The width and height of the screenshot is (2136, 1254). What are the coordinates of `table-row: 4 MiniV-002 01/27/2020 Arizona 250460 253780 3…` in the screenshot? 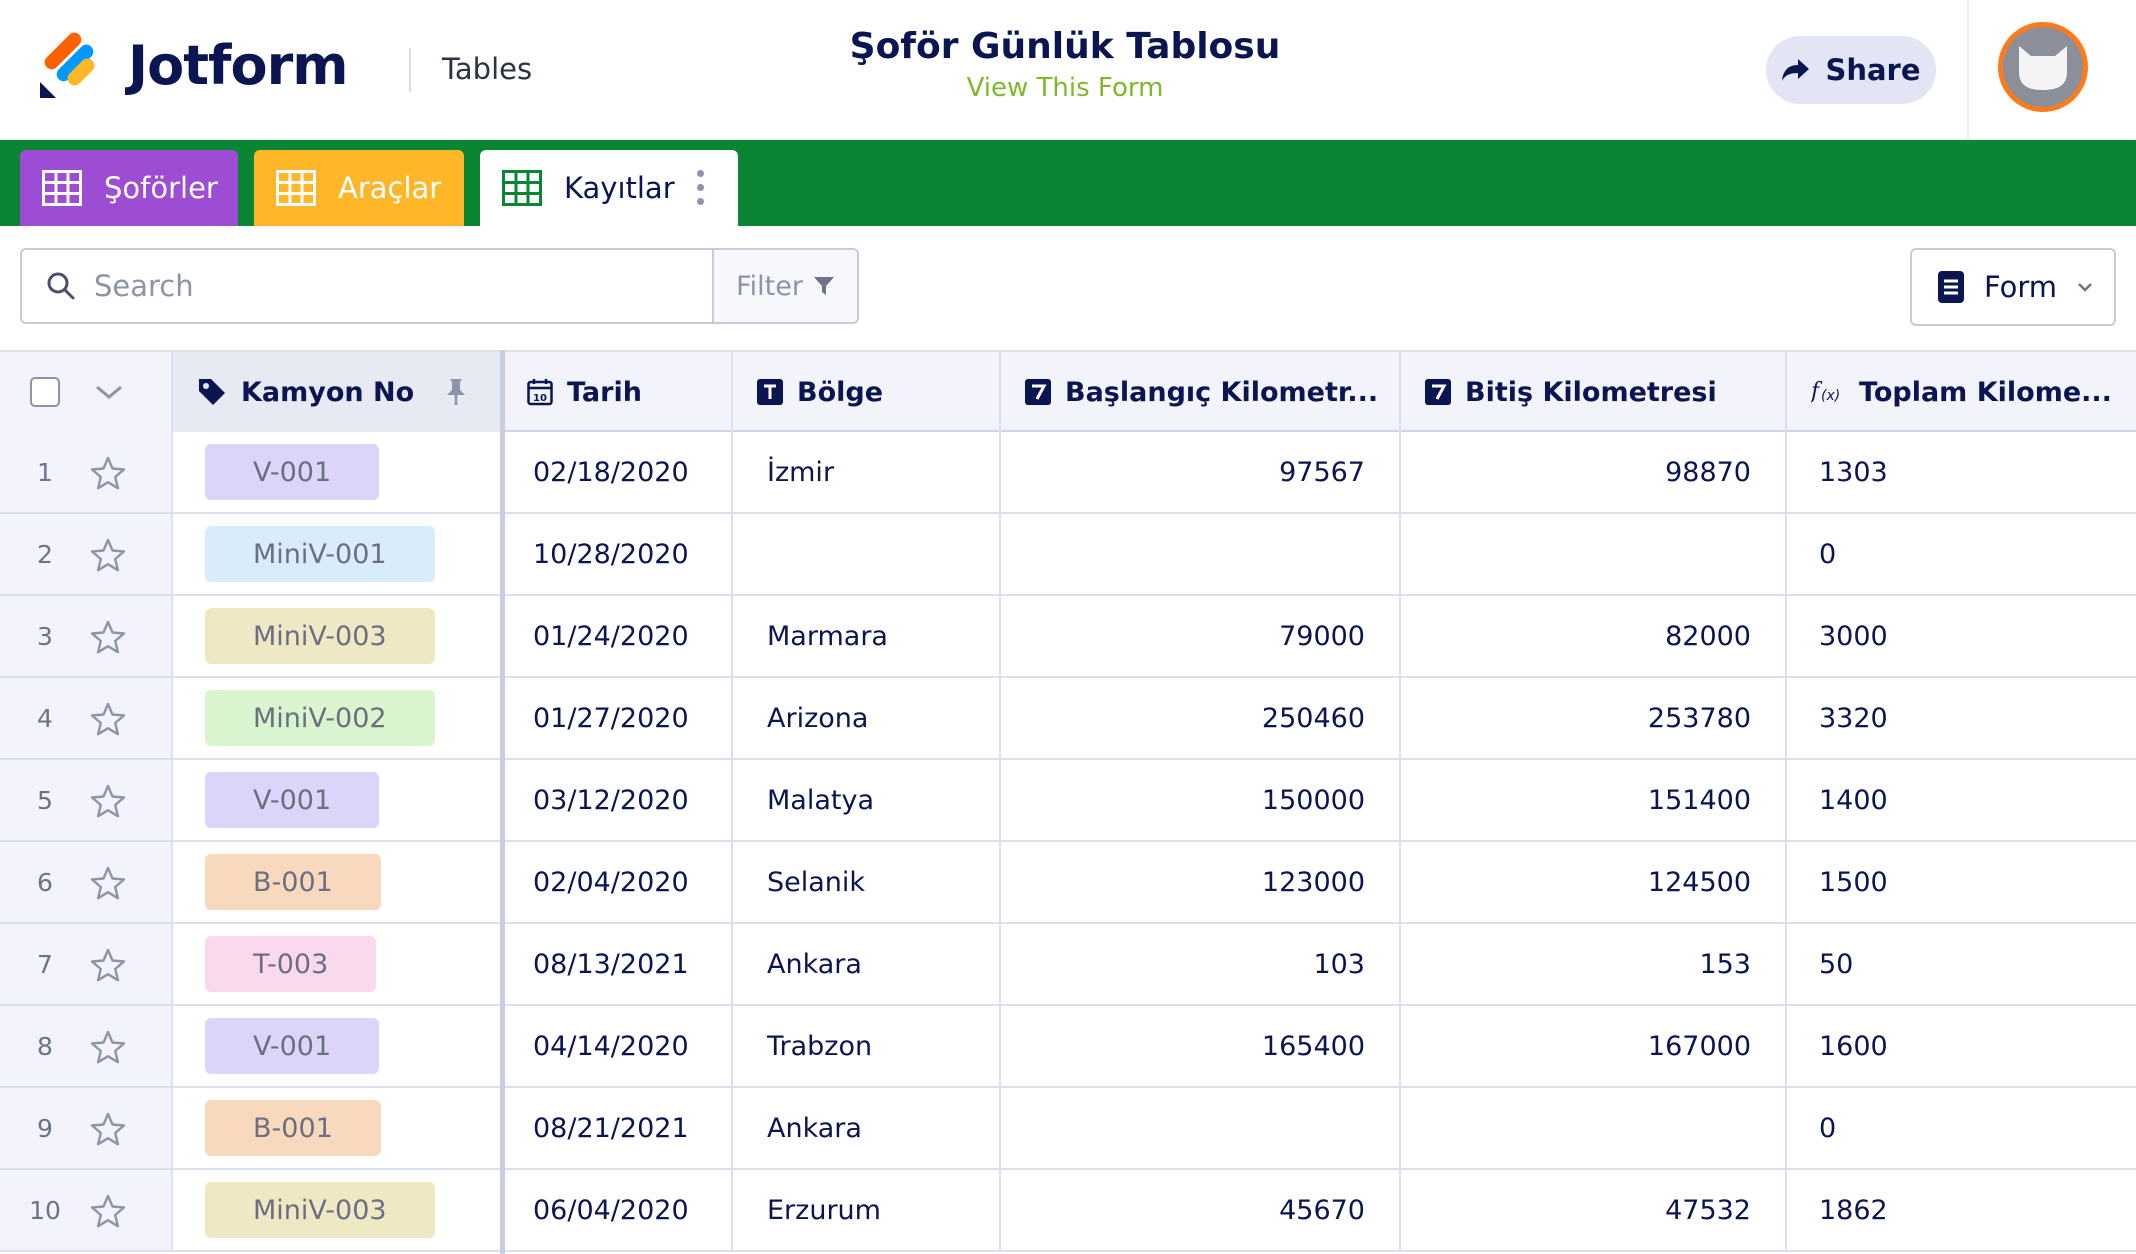 It's located at (1068, 719).